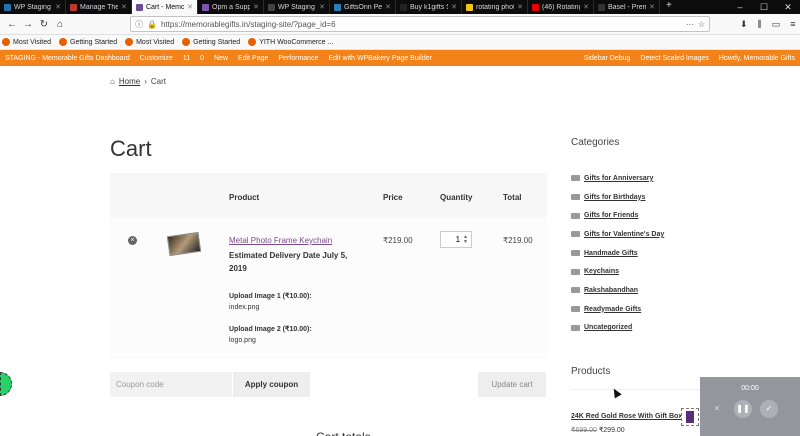 This screenshot has width=800, height=436. What do you see at coordinates (139, 24) in the screenshot?
I see `info-icon: ⓘ` at bounding box center [139, 24].